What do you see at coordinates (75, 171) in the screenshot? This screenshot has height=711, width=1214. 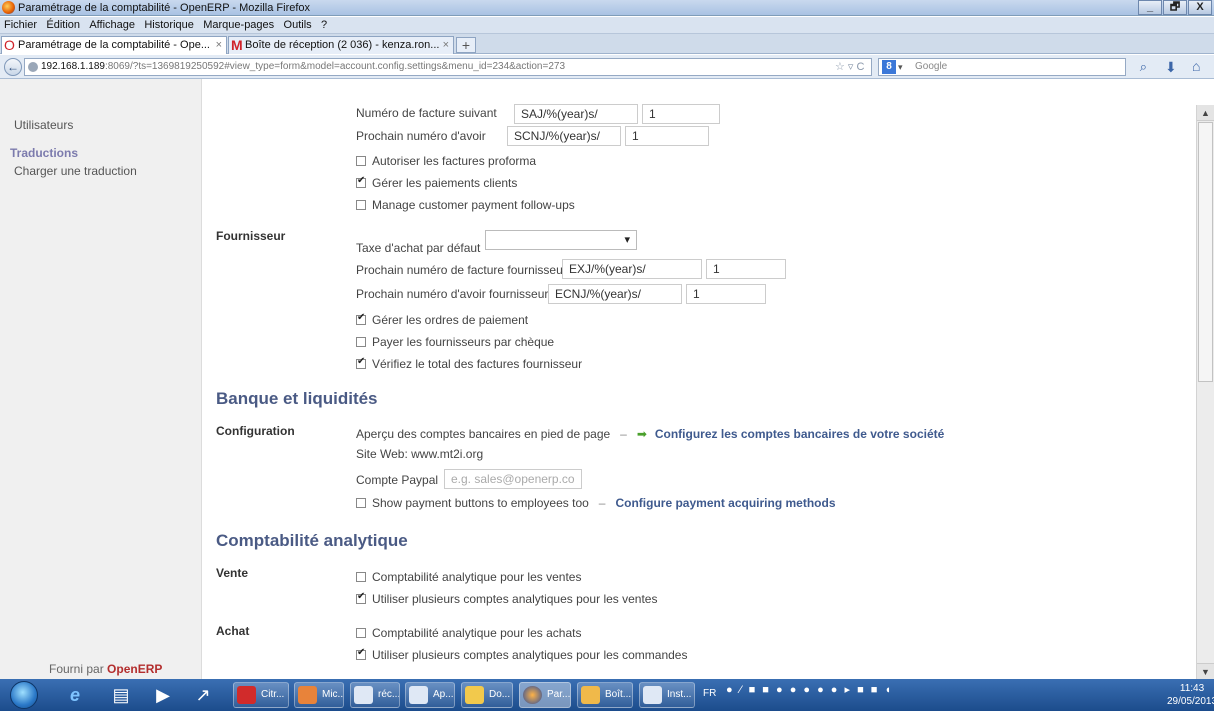 I see `sidebar-item-charger-traduction: Charger une traduction` at bounding box center [75, 171].